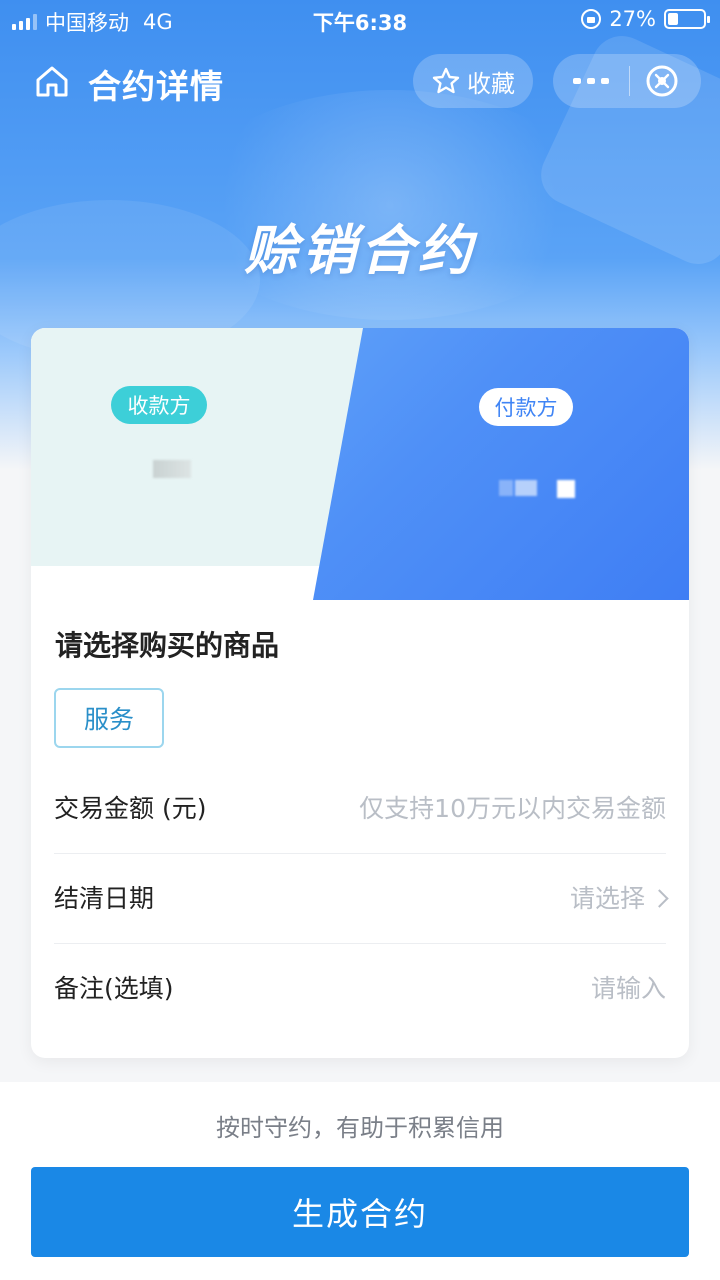  What do you see at coordinates (687, 19) in the screenshot?
I see `battery-icon` at bounding box center [687, 19].